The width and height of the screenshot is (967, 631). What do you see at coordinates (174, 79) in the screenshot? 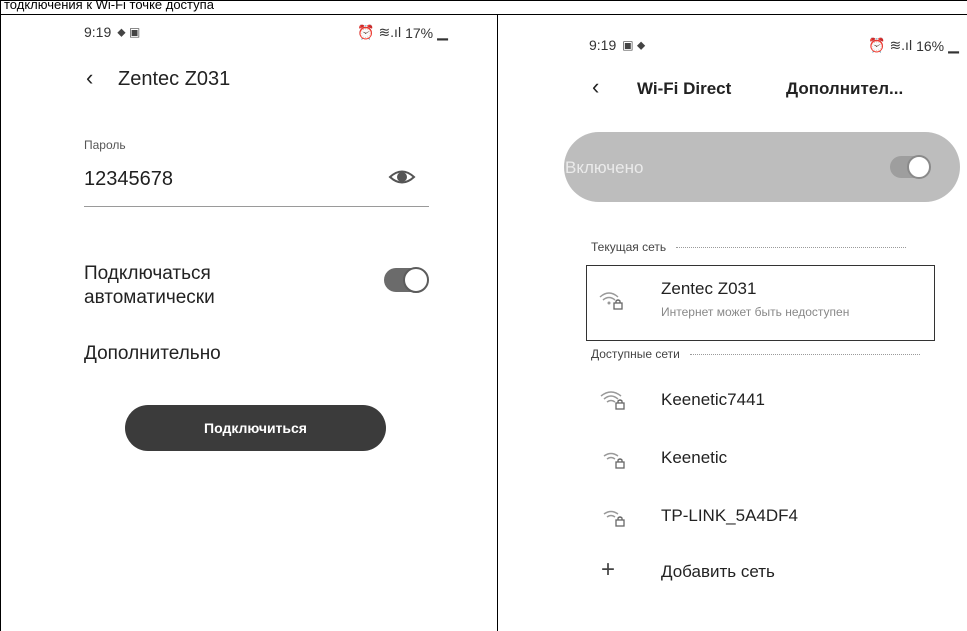
I see `page-title: Zentec Z031` at bounding box center [174, 79].